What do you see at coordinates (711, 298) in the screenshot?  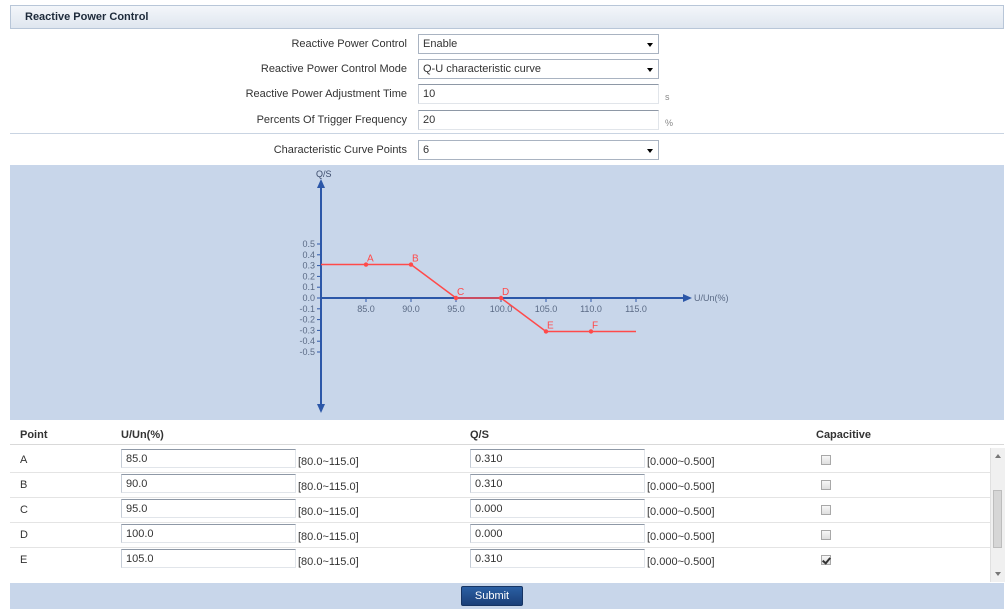 I see `x-axis-label: U/Un(%)` at bounding box center [711, 298].